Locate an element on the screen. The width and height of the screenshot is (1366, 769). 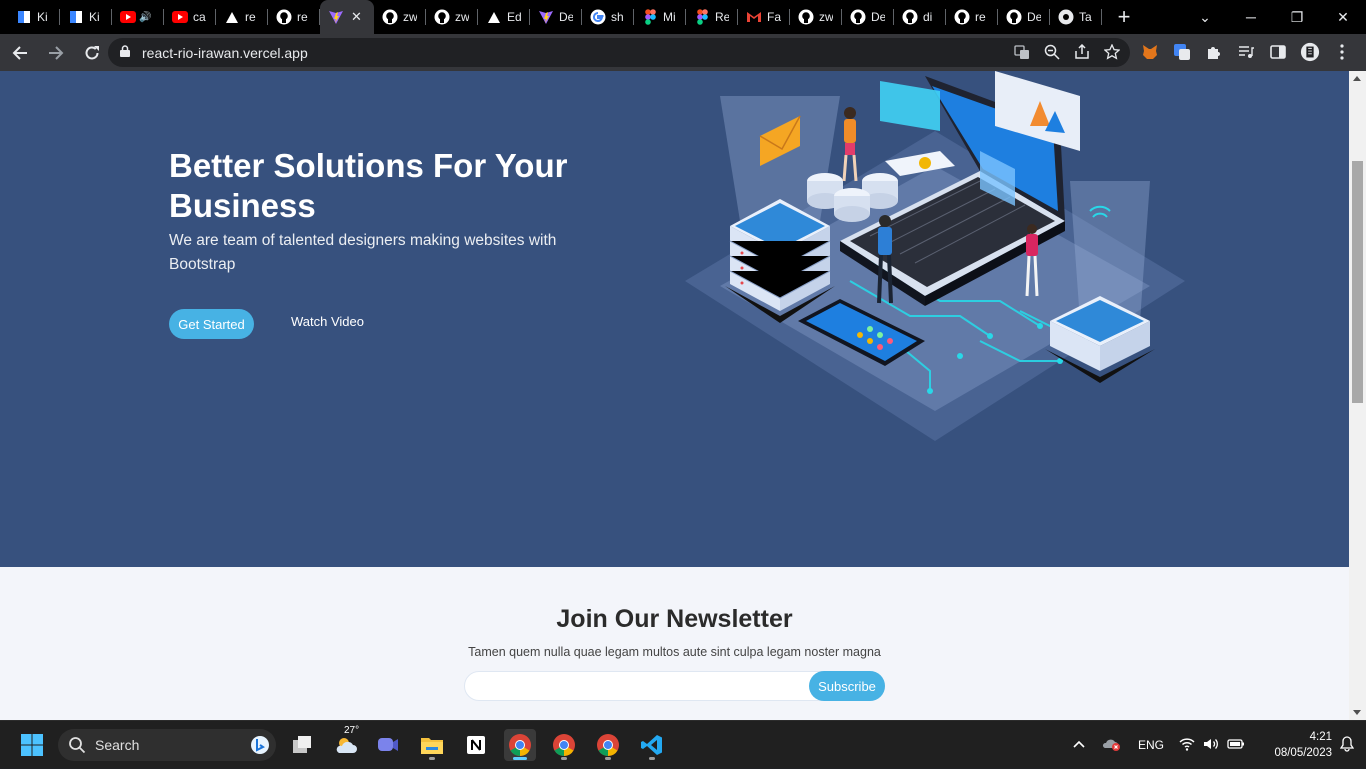
side-panel-icon is located at coordinates (1278, 52).